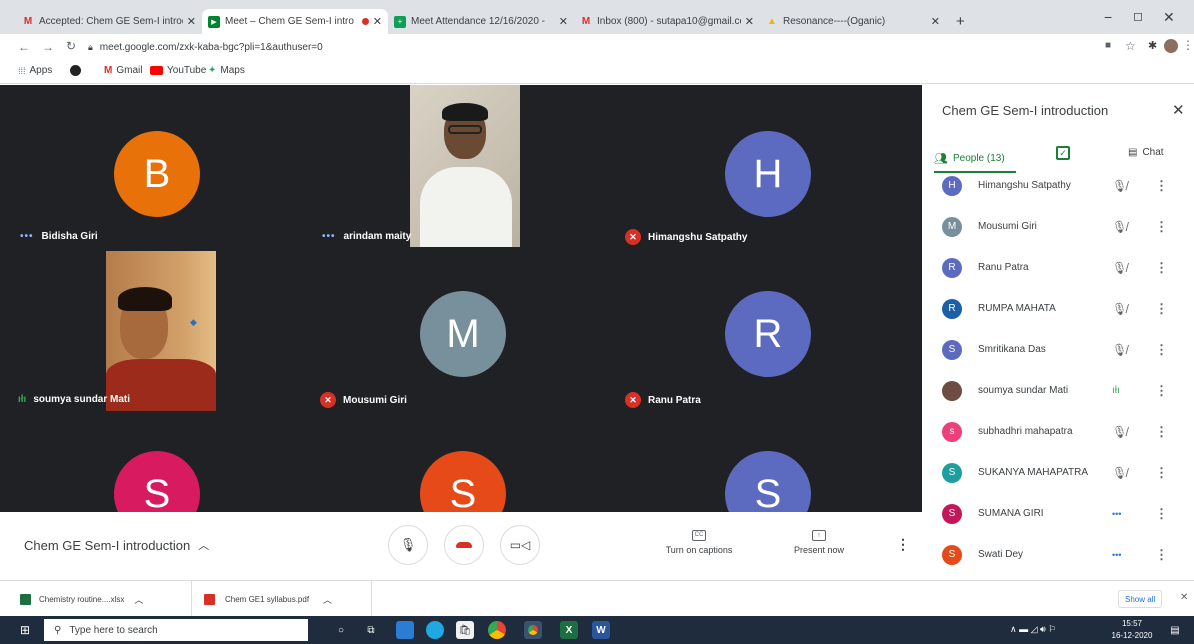  I want to click on tab-title: Meet – Chem GE Sem-I intro, so click(289, 21).